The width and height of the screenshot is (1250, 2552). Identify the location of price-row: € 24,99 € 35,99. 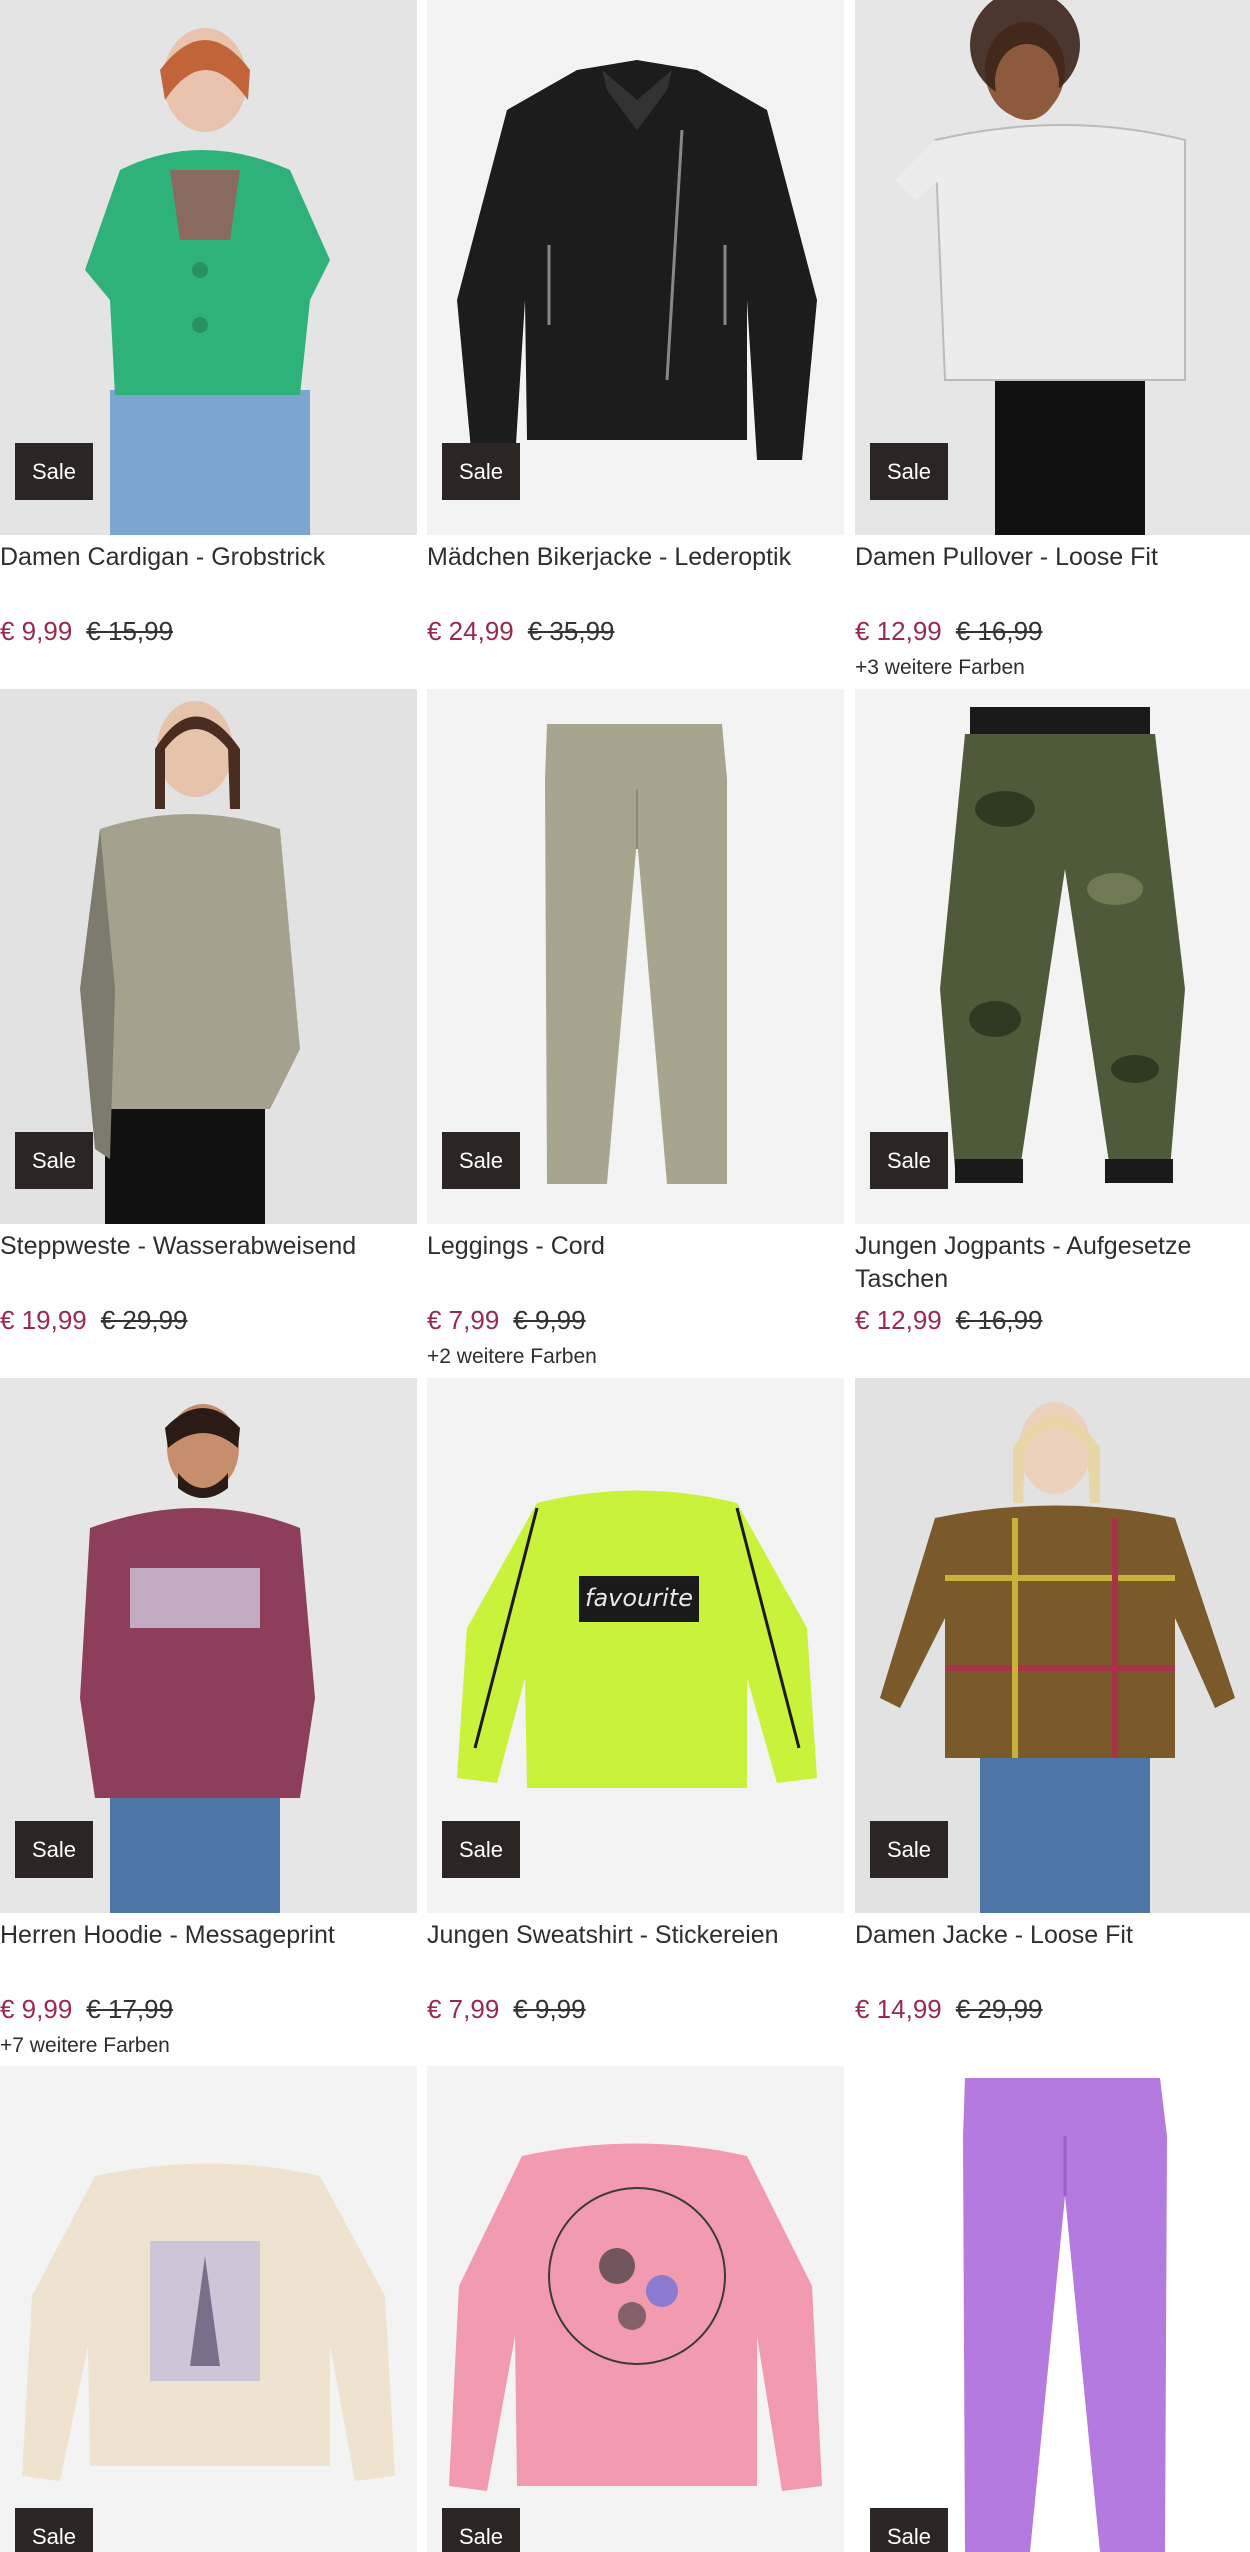
(521, 631).